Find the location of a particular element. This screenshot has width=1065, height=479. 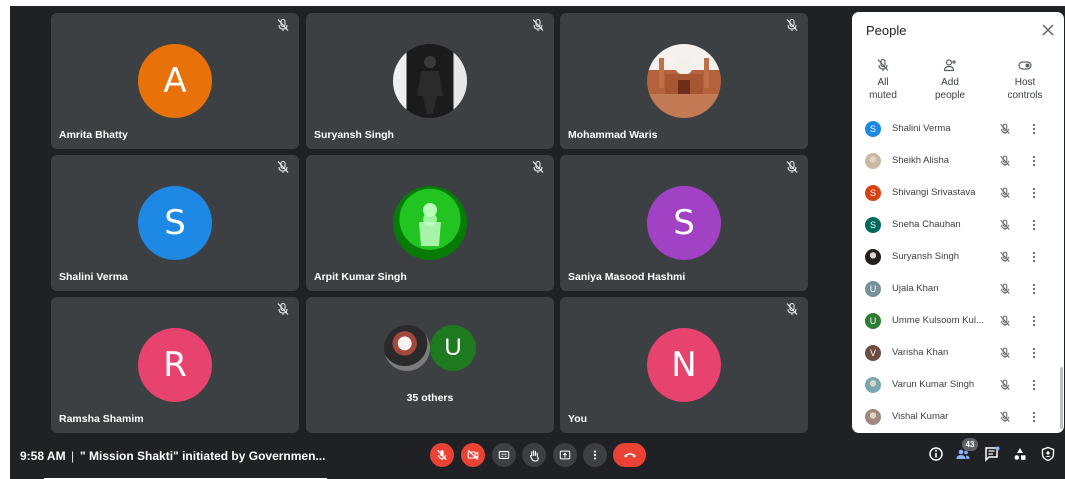

camera-button is located at coordinates (473, 455).